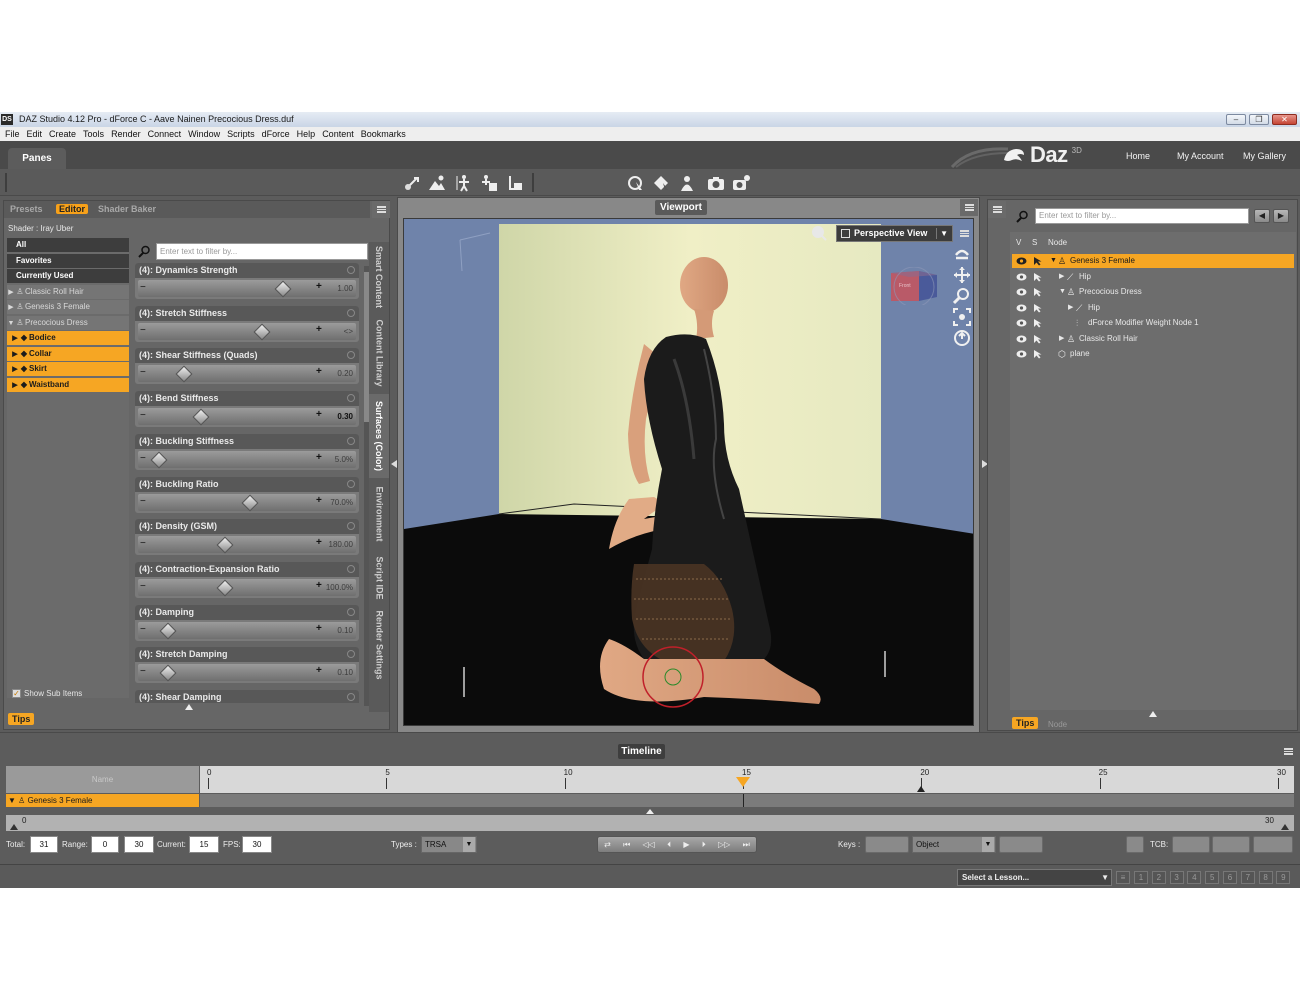 This screenshot has width=1300, height=1000. Describe the element at coordinates (68, 291) in the screenshot. I see `material-tree-item: ▶ ♙Classic Roll Hair` at that location.